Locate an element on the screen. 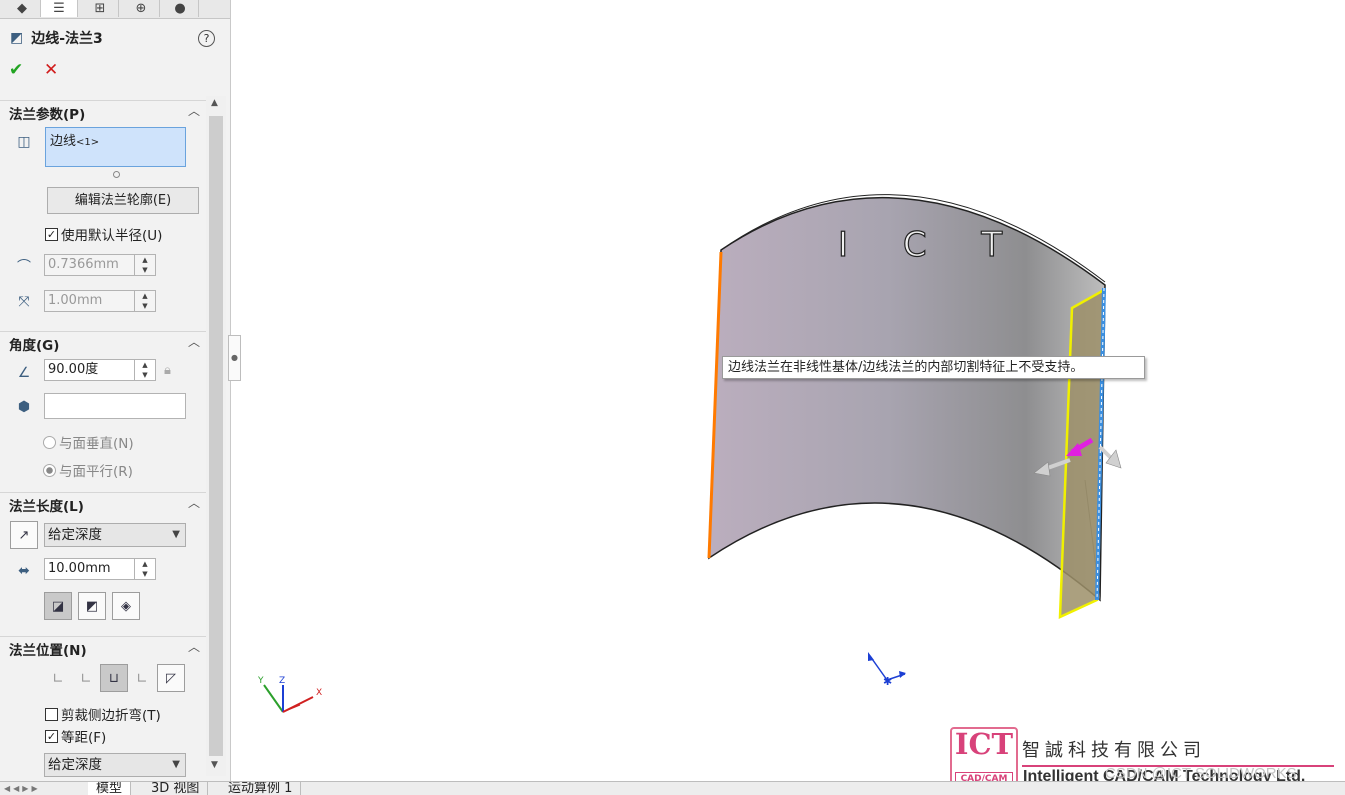 This screenshot has height=795, width=1345. feature-manager-tab-icon: ◆ is located at coordinates (22, 8).